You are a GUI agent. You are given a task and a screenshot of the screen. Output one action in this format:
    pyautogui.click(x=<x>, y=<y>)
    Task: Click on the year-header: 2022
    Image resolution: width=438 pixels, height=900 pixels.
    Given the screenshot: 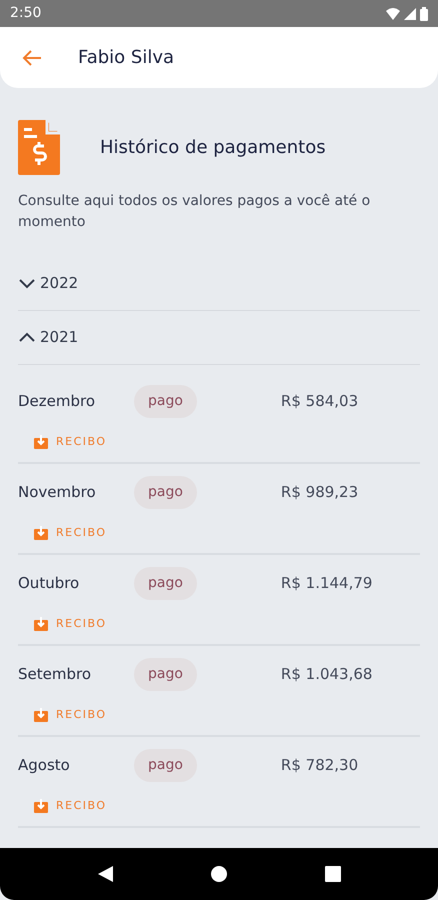 What is the action you would take?
    pyautogui.click(x=219, y=284)
    